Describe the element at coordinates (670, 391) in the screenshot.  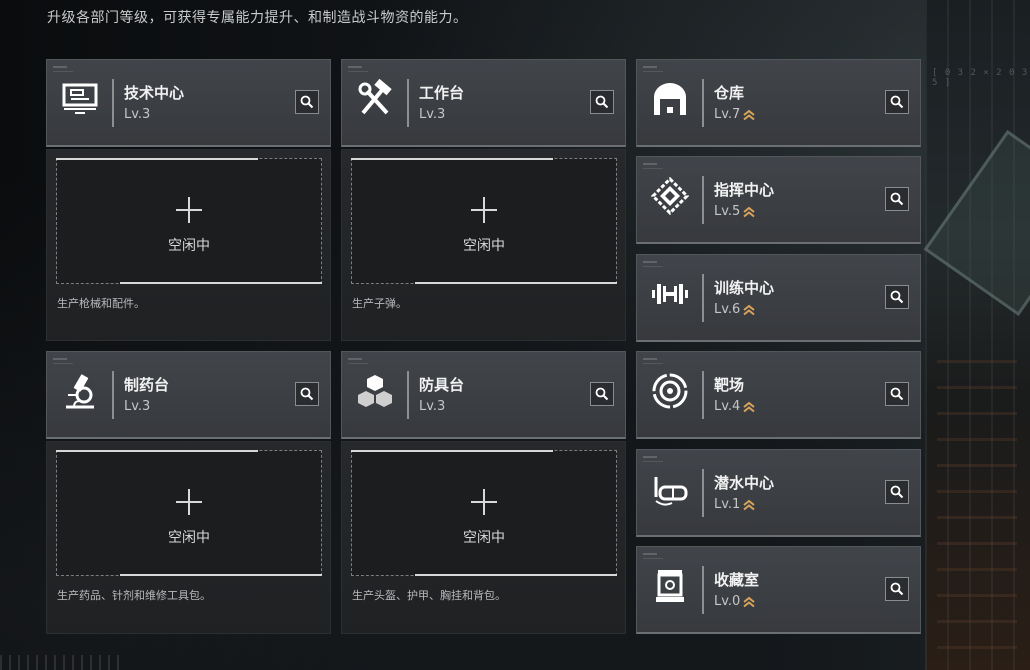
I see `target-icon` at that location.